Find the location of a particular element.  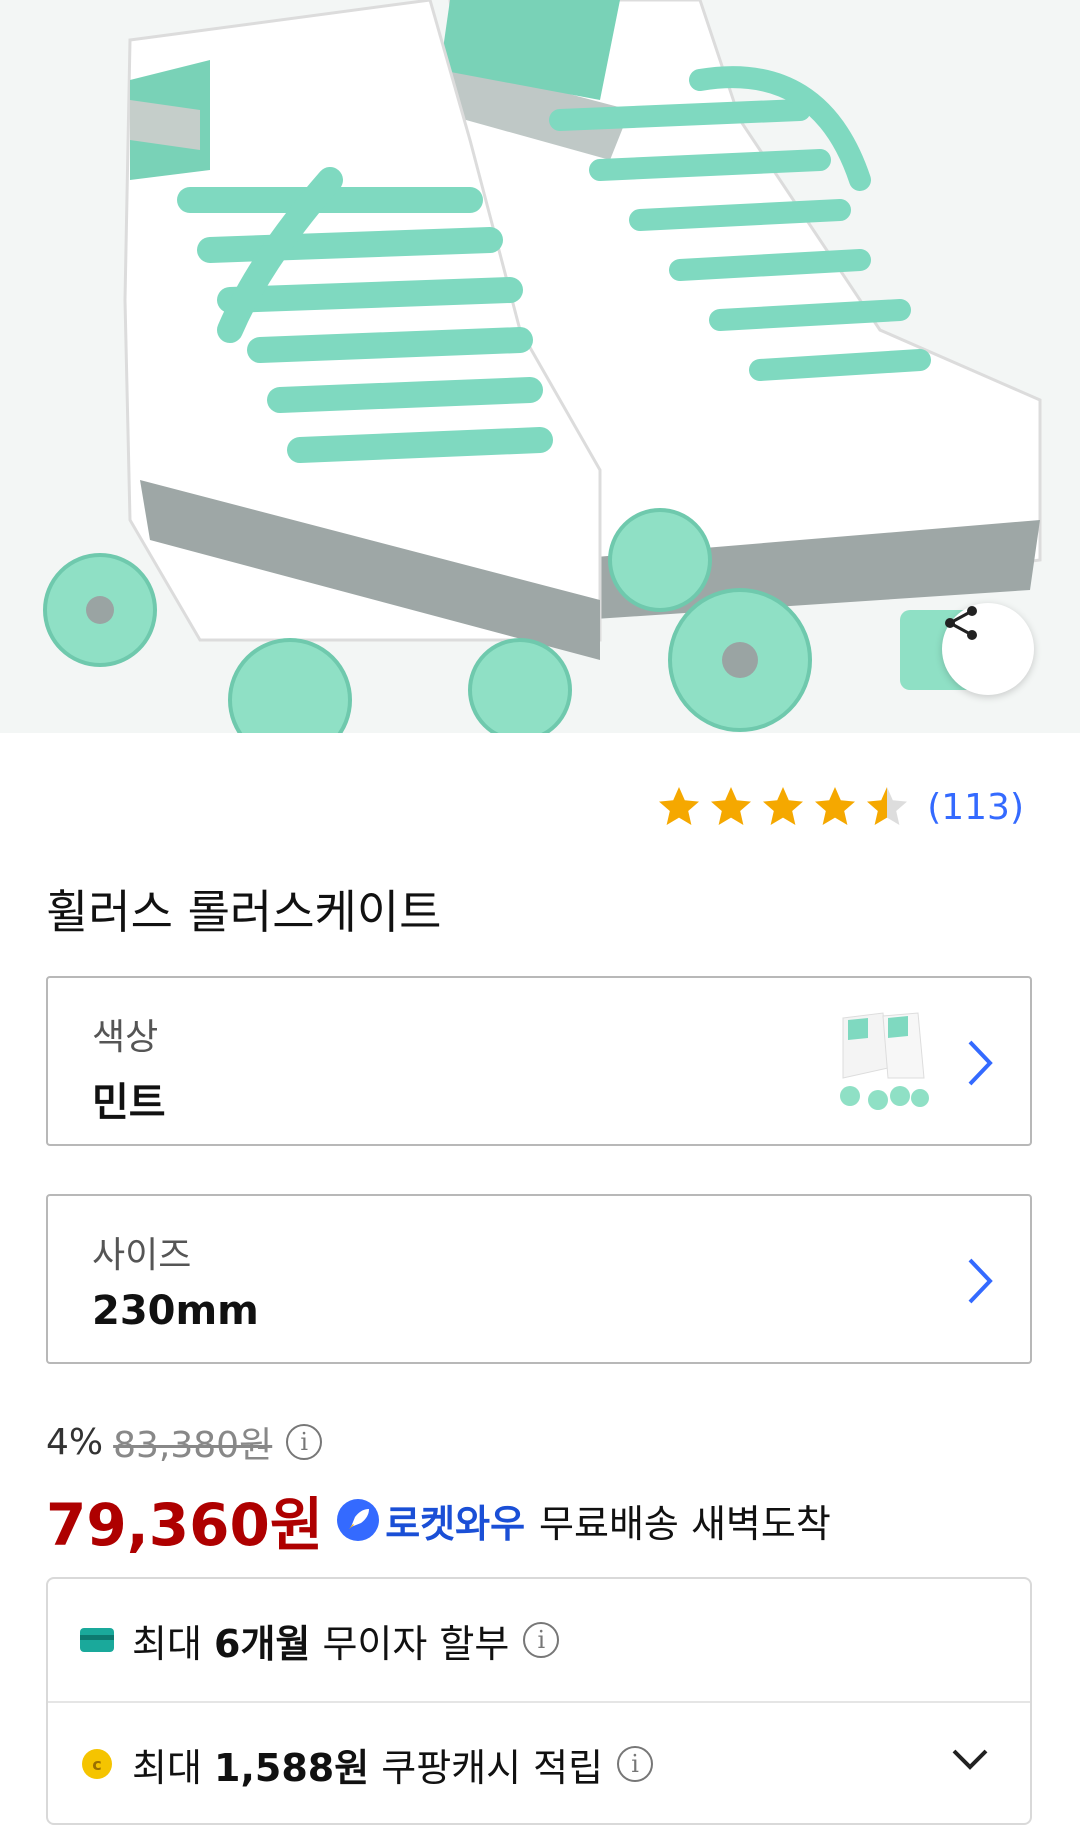

option-label: 색상 is located at coordinates (125, 1037).